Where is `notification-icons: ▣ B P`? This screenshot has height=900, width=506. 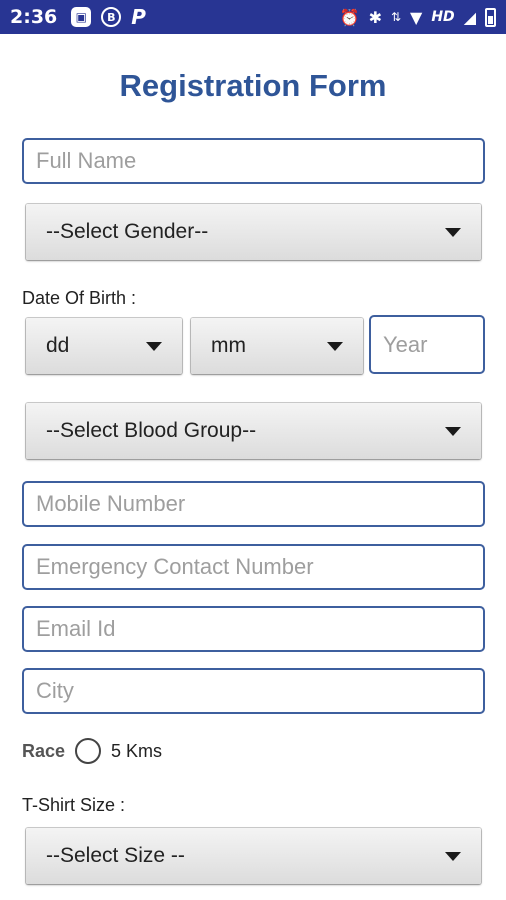
notification-icons: ▣ B P is located at coordinates (108, 17).